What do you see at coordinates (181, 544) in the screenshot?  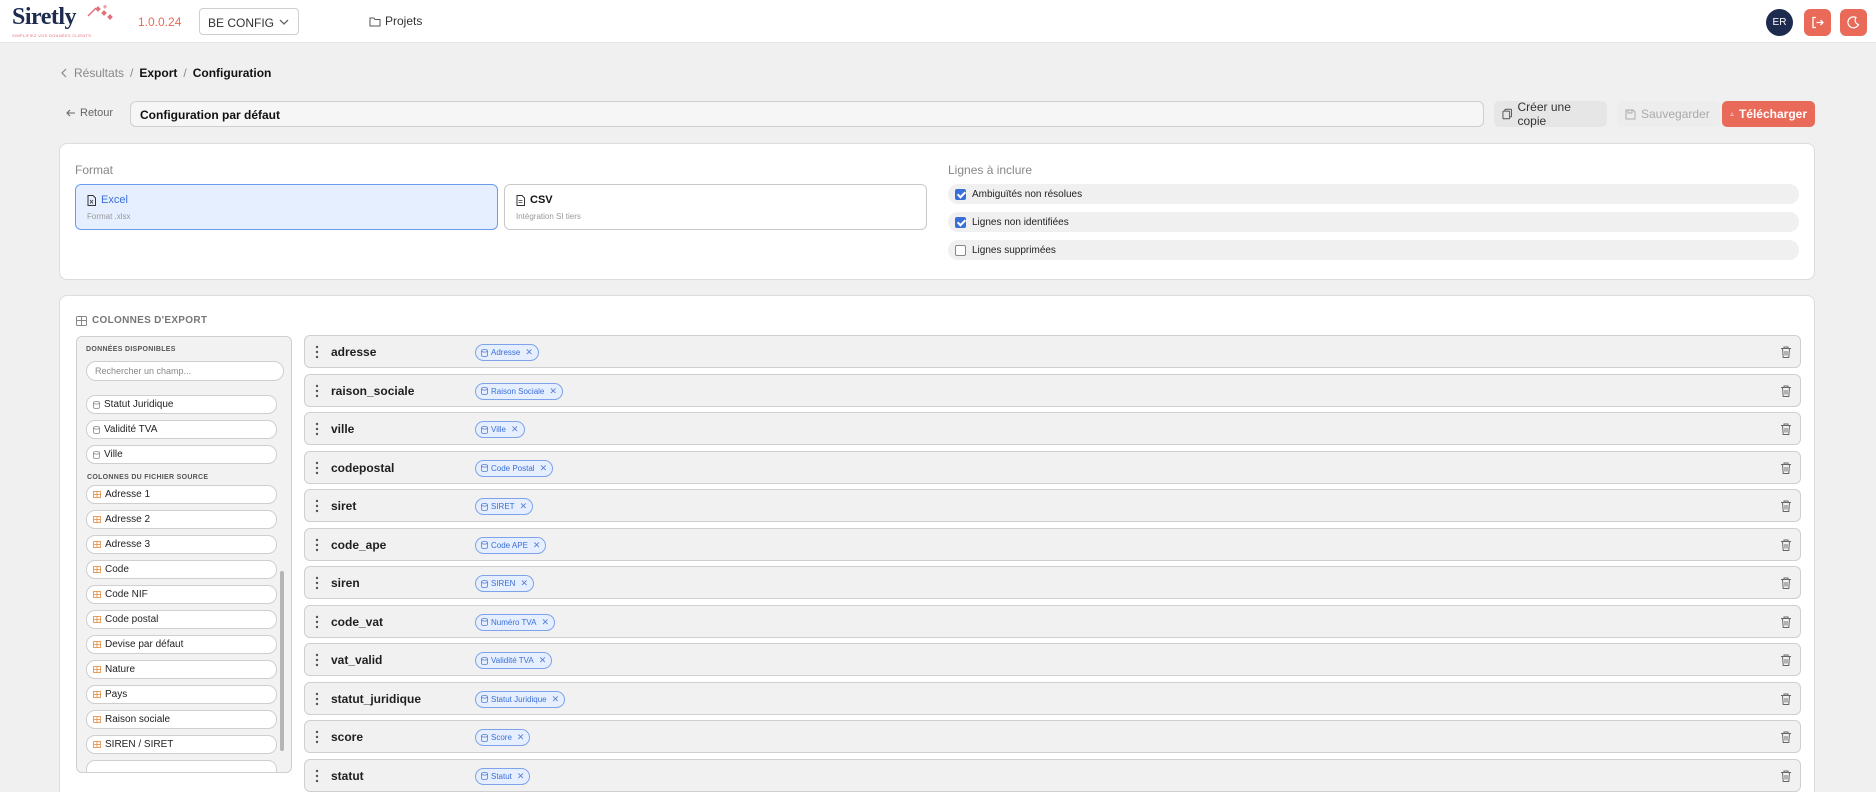 I see `source-field-item: Adresse 3` at bounding box center [181, 544].